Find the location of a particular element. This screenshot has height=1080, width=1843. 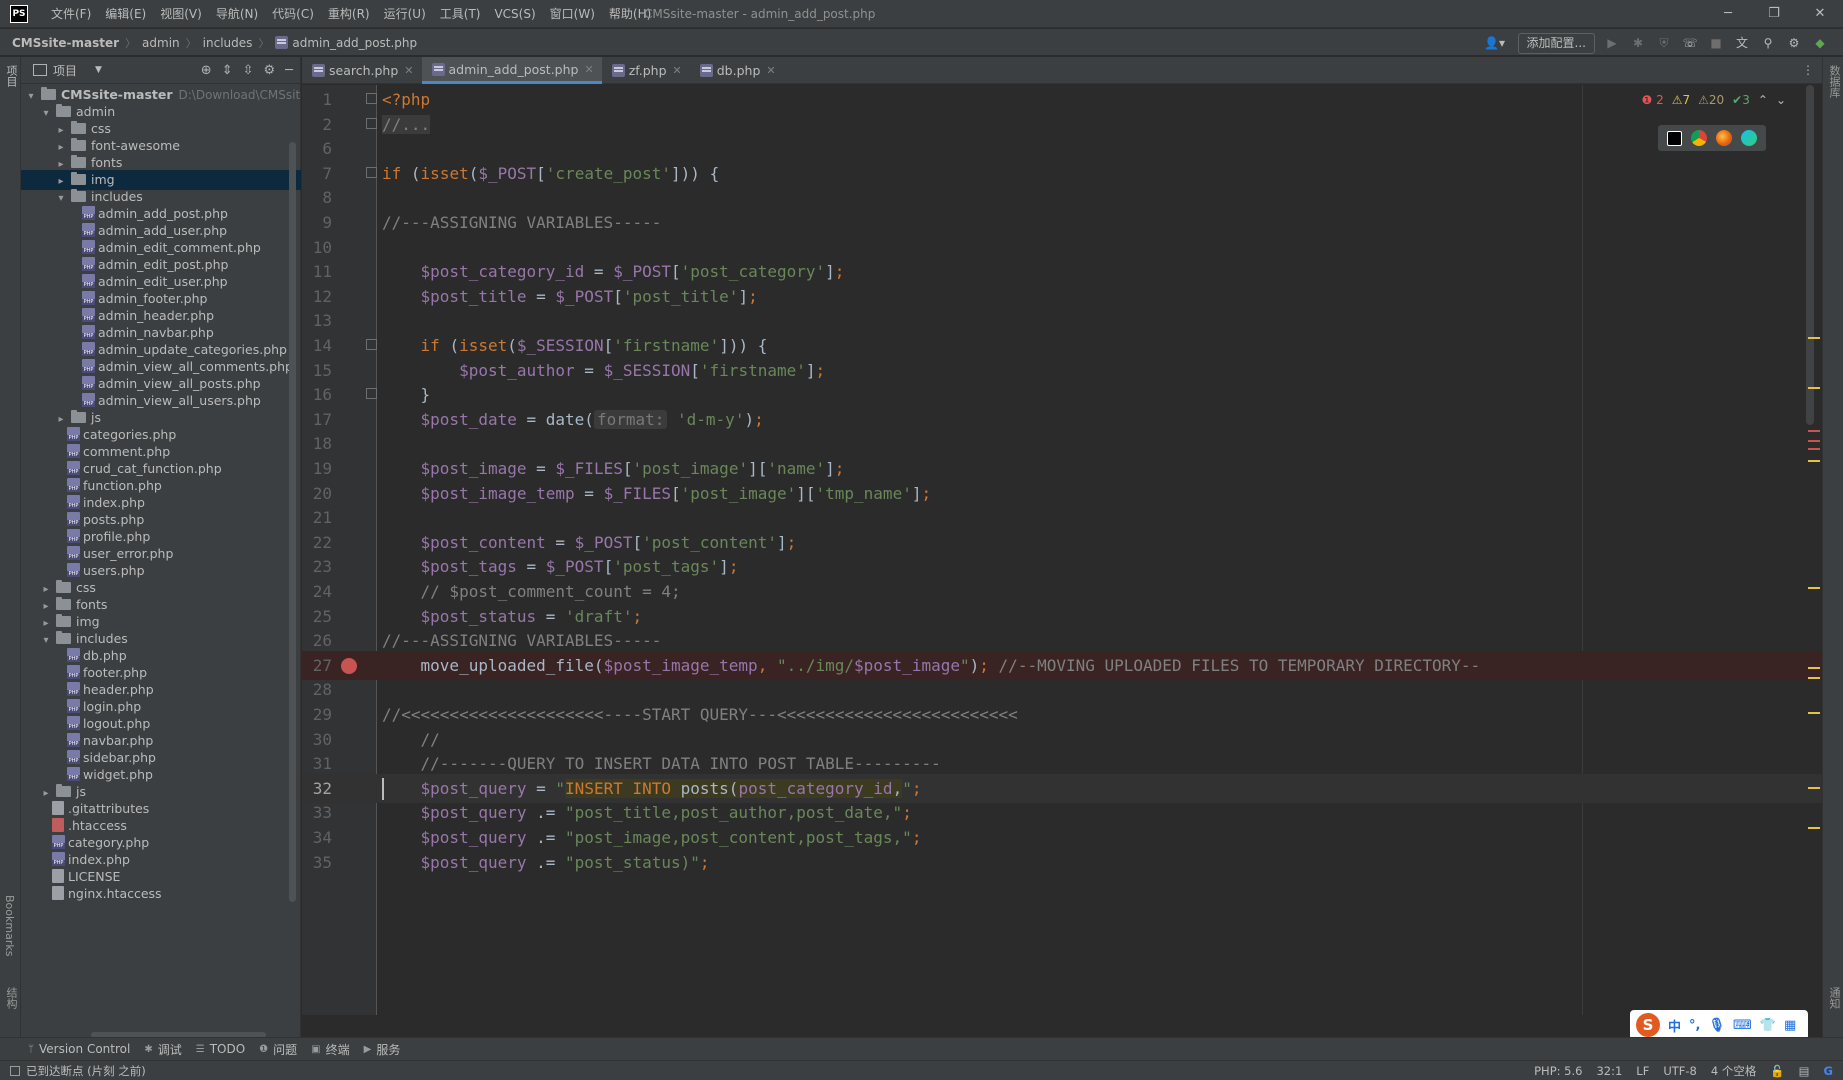

bottom-tool-vcs: ᛘ Version Control is located at coordinates (79, 1049).